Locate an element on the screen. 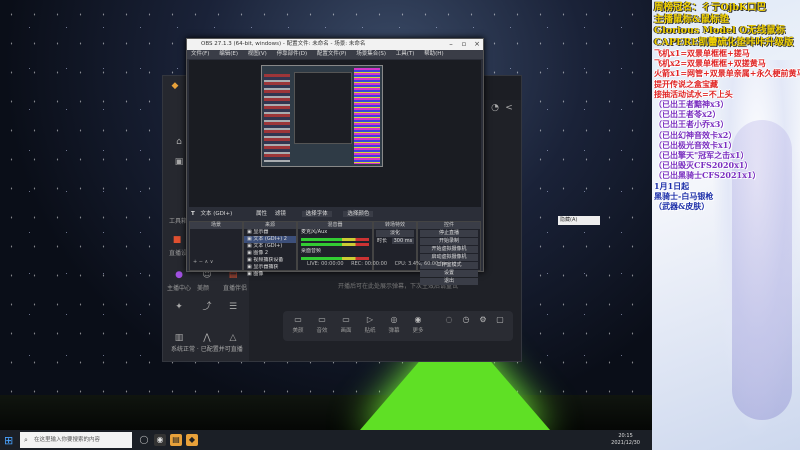 The image size is (800, 450). host-nav-video-icon: ▣ is located at coordinates (179, 162).